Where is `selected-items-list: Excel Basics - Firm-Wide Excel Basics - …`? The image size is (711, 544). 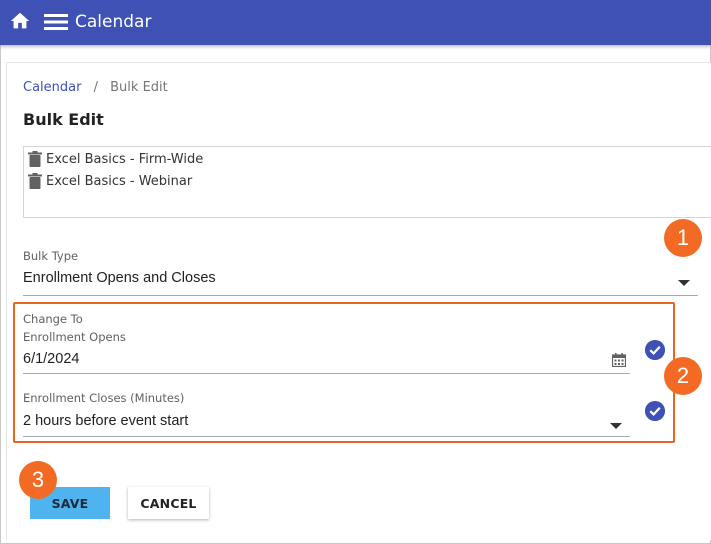
selected-items-list: Excel Basics - Firm-Wide Excel Basics - … is located at coordinates (367, 182).